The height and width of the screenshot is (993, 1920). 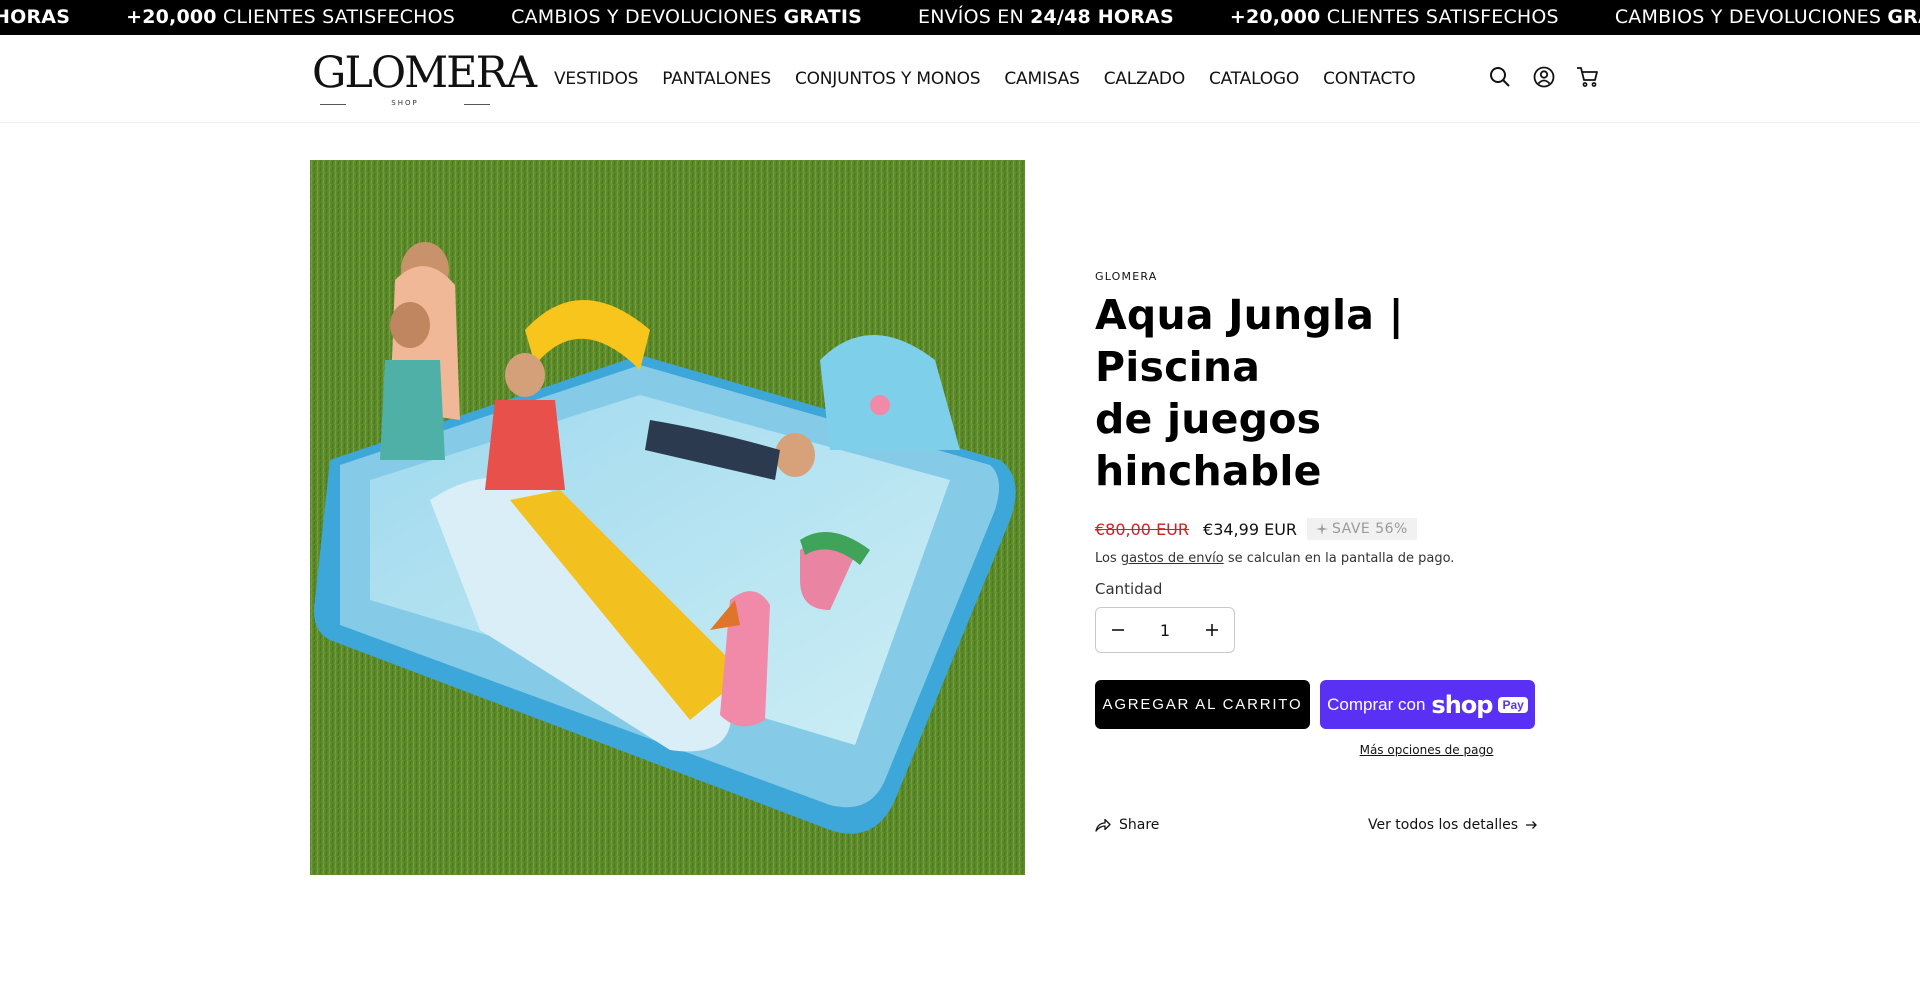 I want to click on cart-icon, so click(x=1588, y=77).